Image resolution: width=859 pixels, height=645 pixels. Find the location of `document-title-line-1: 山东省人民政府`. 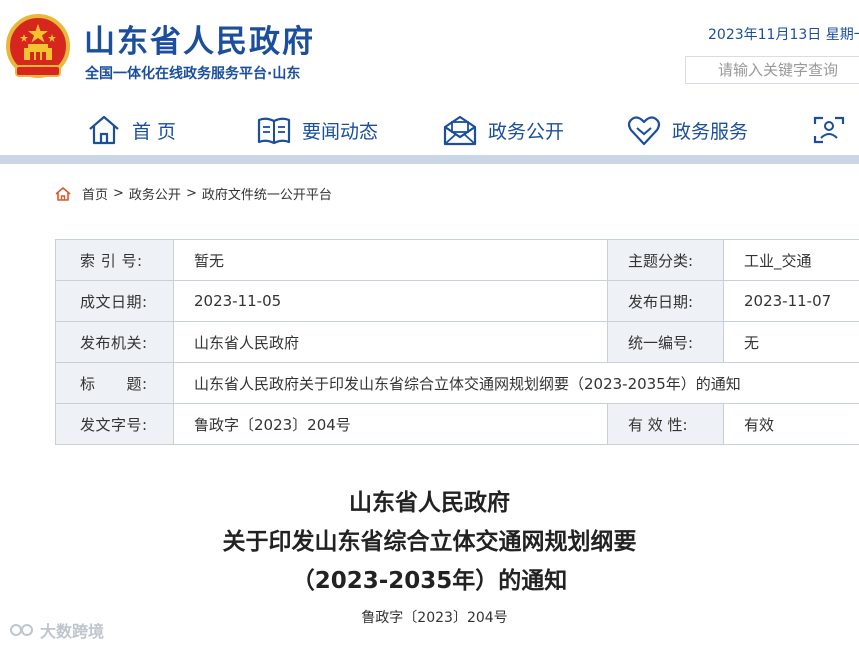

document-title-line-1: 山东省人民政府 is located at coordinates (429, 503).